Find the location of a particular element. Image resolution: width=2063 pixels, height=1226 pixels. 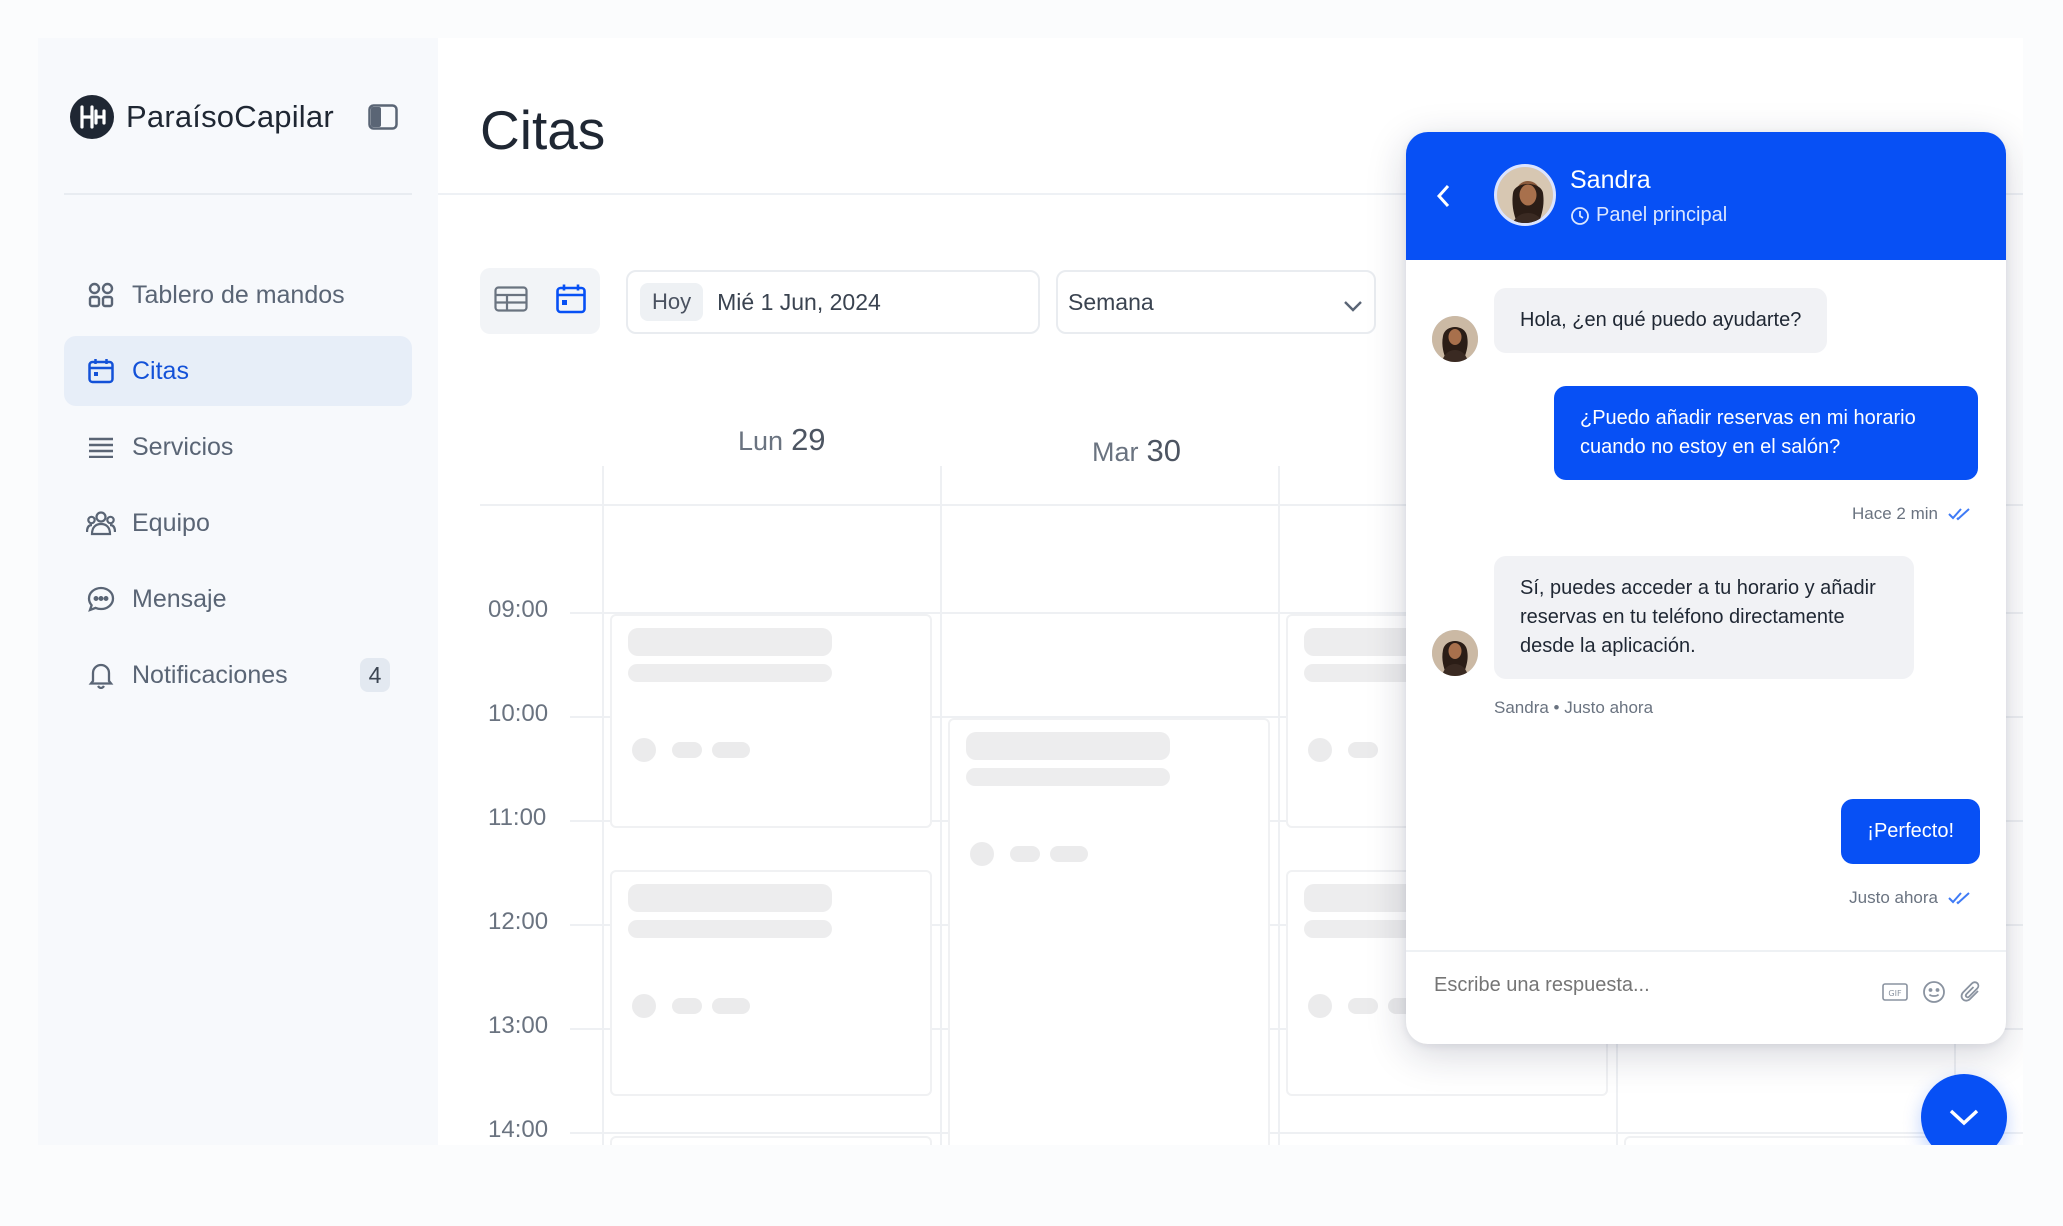

grid-icon is located at coordinates (101, 295).